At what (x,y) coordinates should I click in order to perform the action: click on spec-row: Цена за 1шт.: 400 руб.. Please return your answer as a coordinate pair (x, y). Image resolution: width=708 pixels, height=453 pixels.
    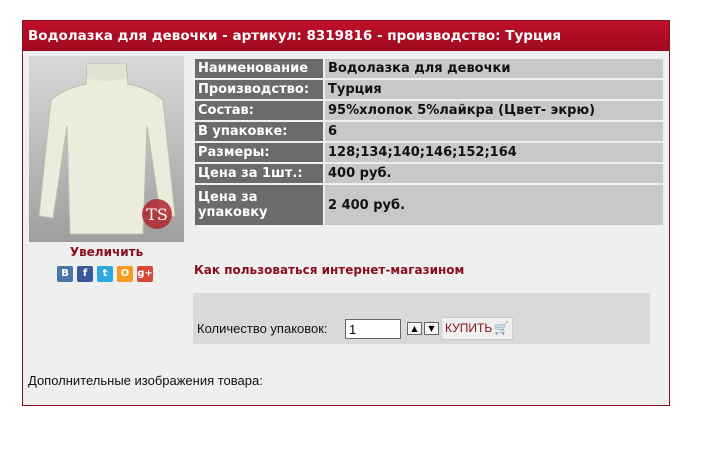
    Looking at the image, I should click on (429, 173).